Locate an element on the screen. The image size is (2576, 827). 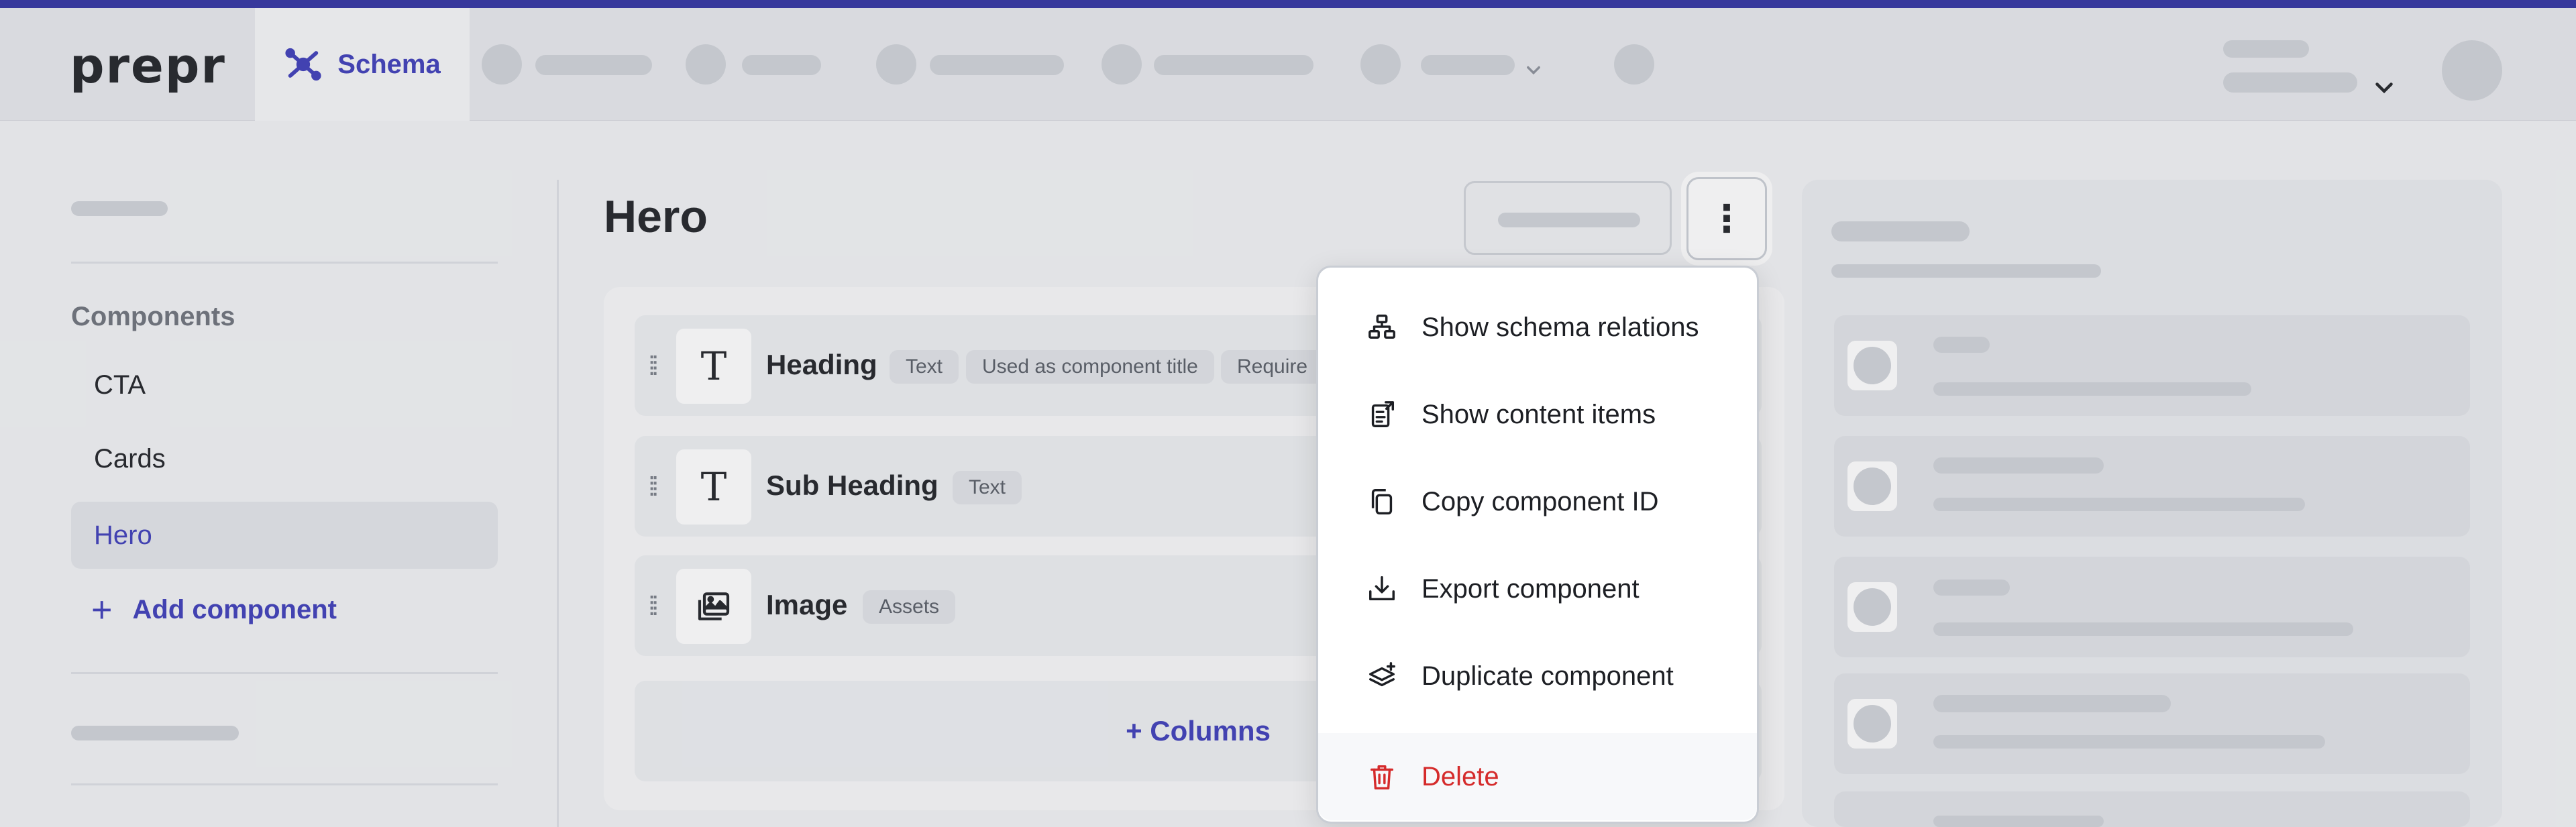
menu-item-label: Copy component ID is located at coordinates (1540, 501).